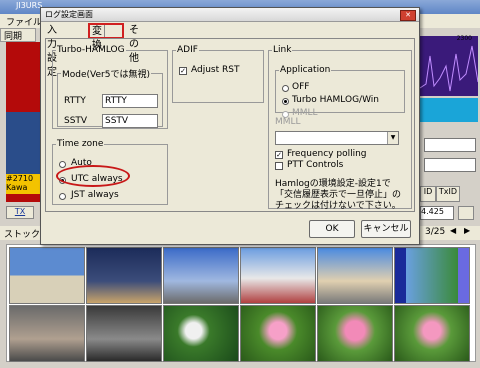 The height and width of the screenshot is (368, 480). I want to click on tz-jst-radio, so click(62, 196).